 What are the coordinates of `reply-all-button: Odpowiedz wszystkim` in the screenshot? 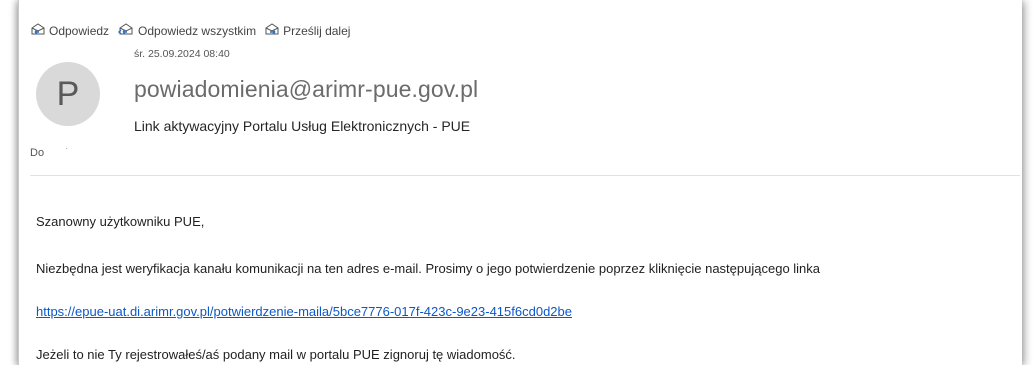 It's located at (186, 30).